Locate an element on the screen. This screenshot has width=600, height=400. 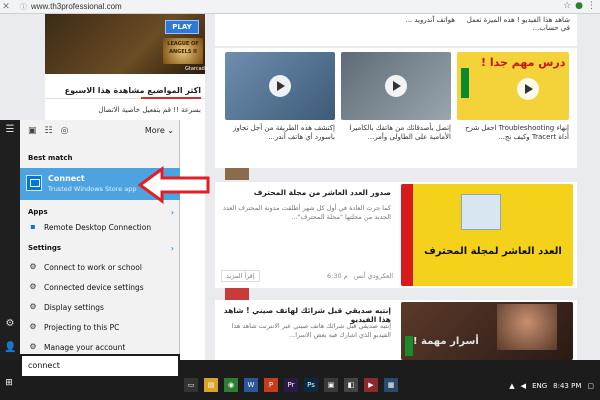
premiere-icon: Pr is located at coordinates (291, 385).